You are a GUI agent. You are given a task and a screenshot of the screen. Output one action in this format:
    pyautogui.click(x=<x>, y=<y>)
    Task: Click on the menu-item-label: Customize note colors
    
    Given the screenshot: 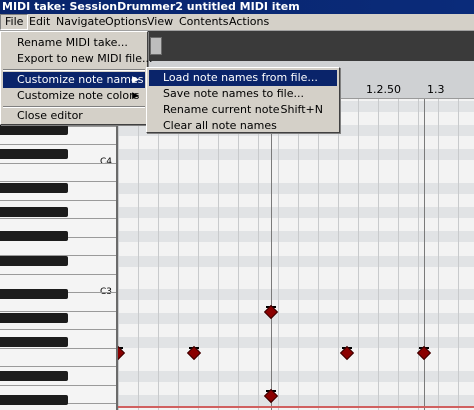 What is the action you would take?
    pyautogui.click(x=78, y=95)
    